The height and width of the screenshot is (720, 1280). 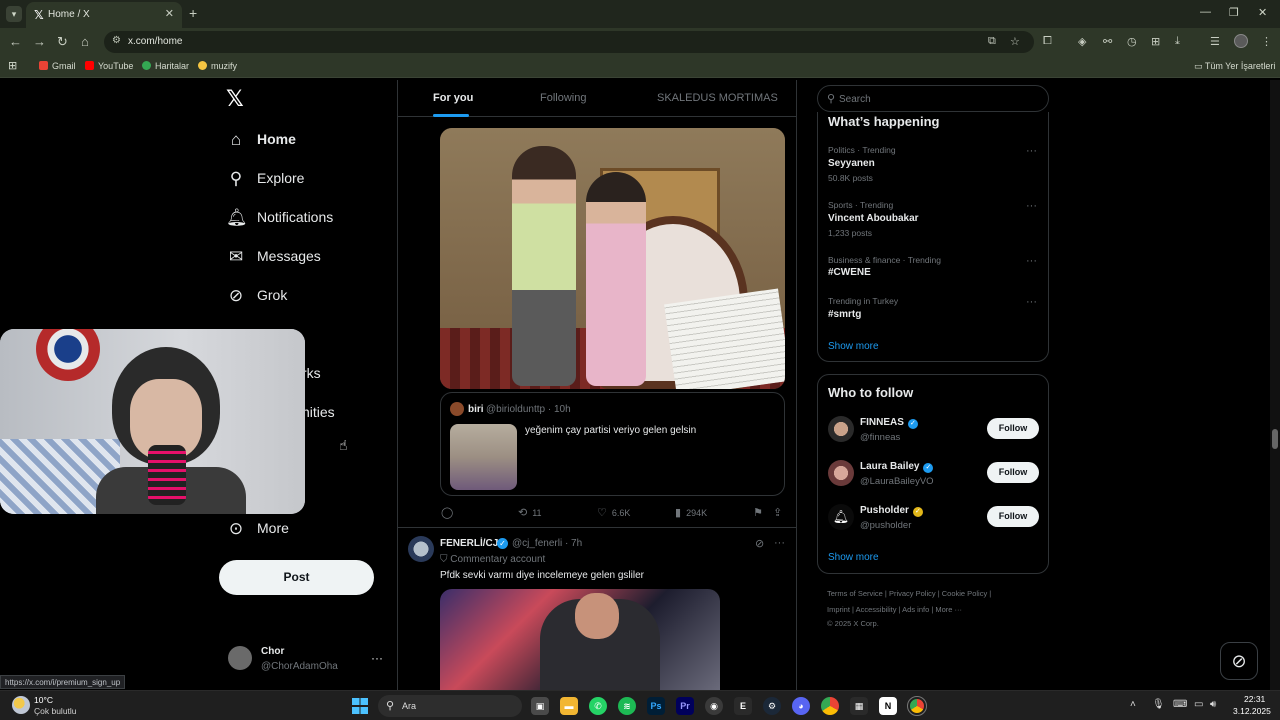 What do you see at coordinates (296, 577) in the screenshot?
I see `post-button: Post` at bounding box center [296, 577].